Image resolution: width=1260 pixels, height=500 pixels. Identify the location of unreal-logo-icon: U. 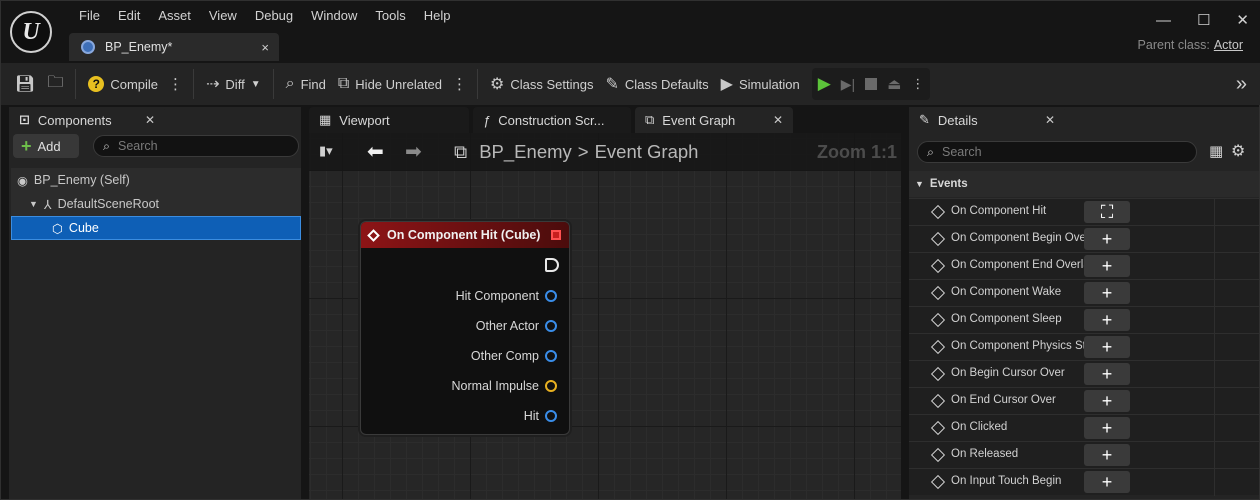
(31, 32).